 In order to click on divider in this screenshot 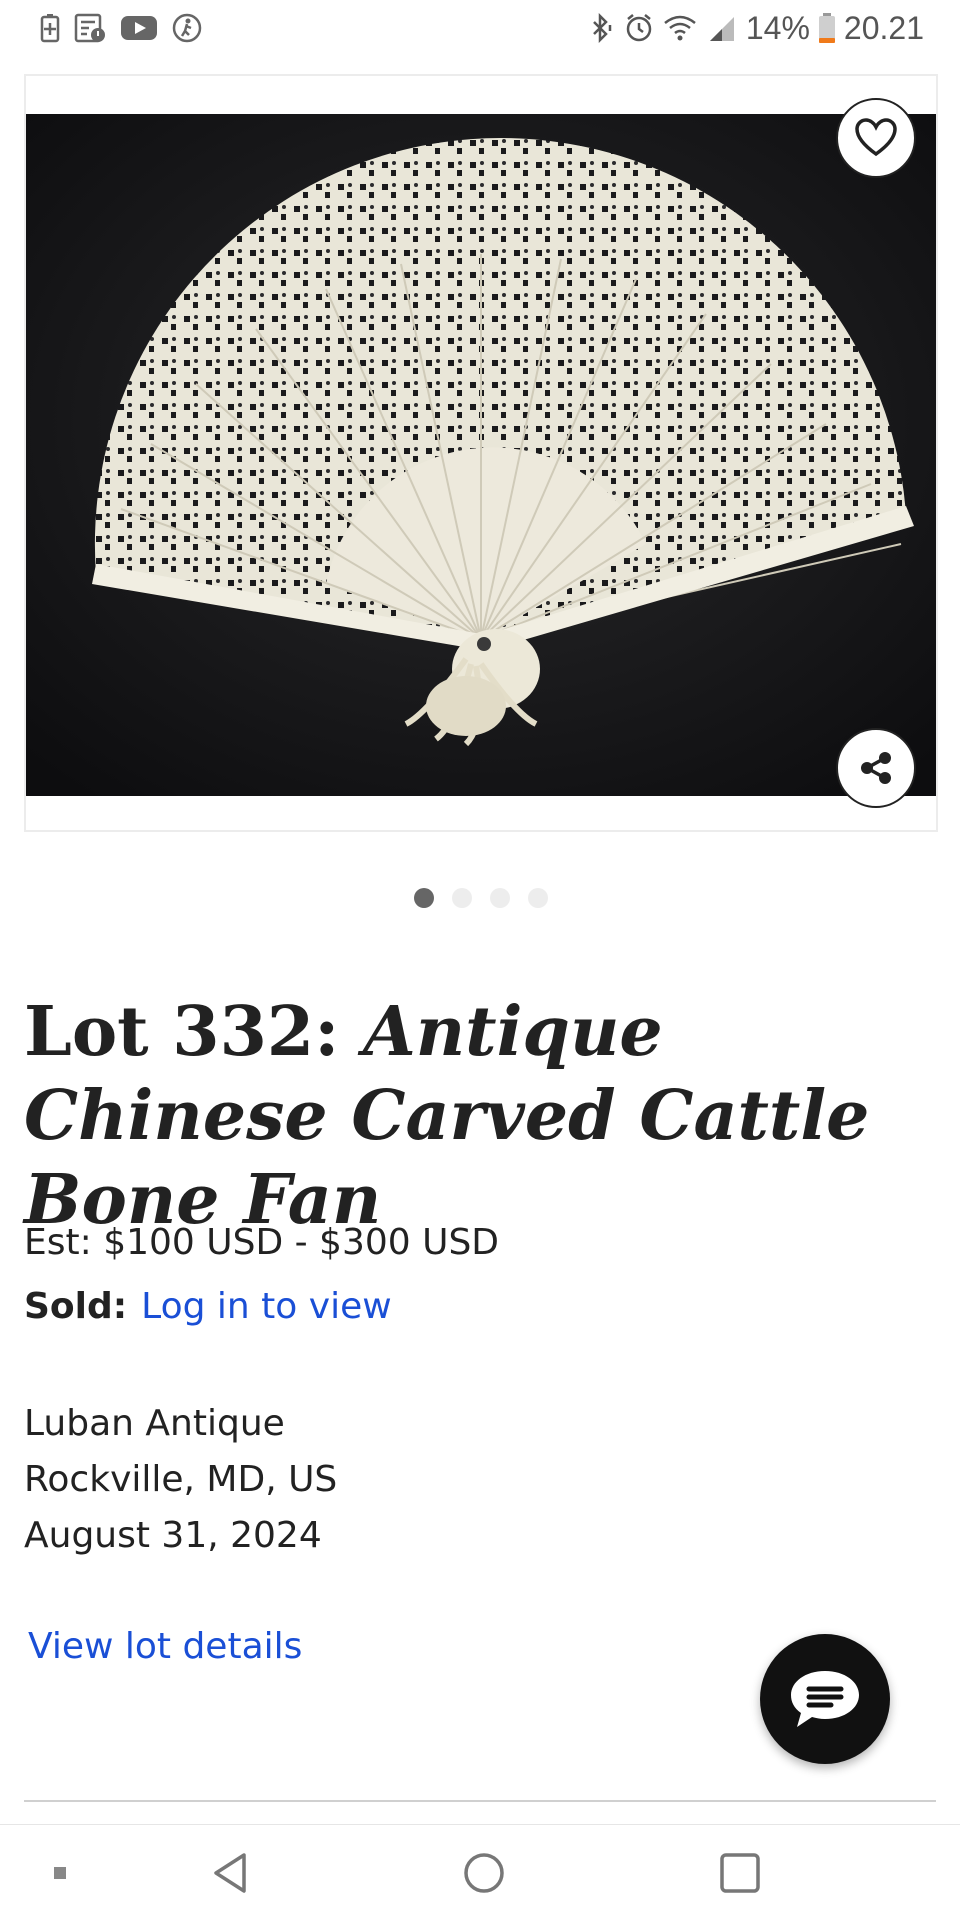, I will do `click(480, 1801)`.